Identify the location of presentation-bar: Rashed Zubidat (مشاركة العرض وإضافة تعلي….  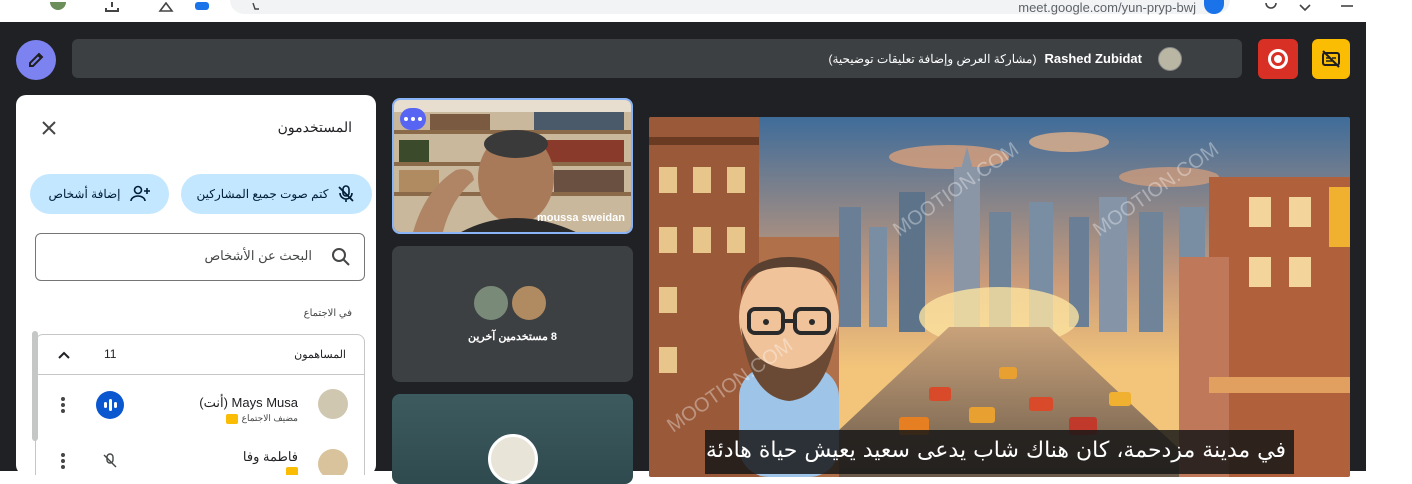
(657, 58).